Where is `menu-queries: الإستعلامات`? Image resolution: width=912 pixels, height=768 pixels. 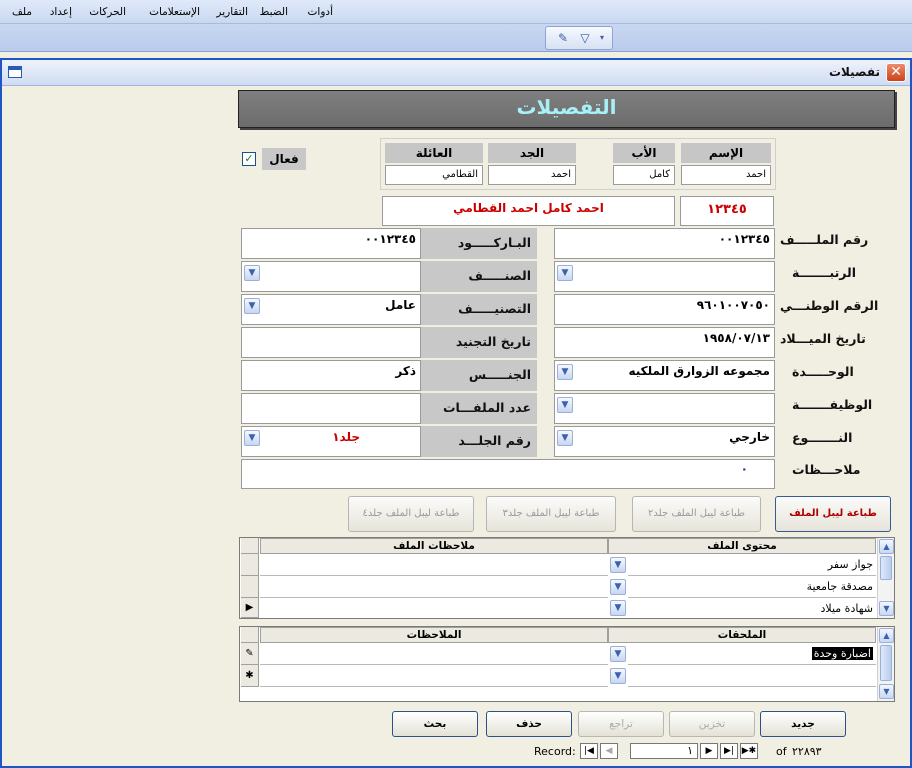 menu-queries: الإستعلامات is located at coordinates (174, 12).